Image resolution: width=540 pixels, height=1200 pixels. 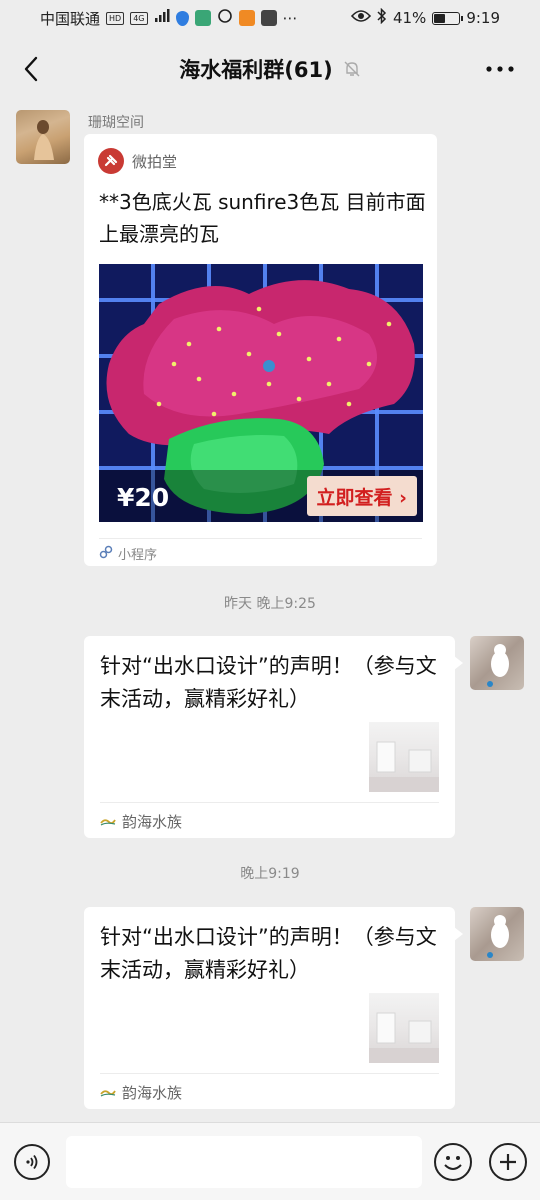 I want to click on plus-icon, so click(x=508, y=1162).